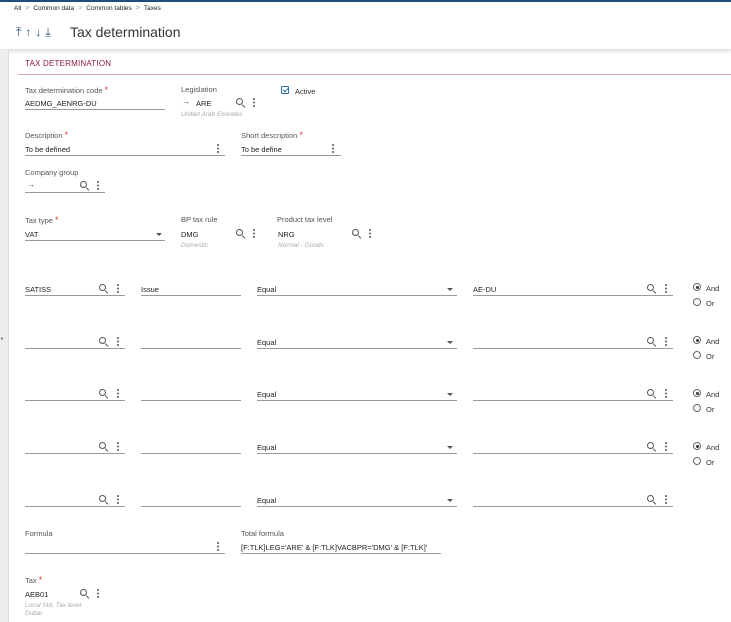 This screenshot has width=731, height=622. I want to click on condition-2-field-input, so click(75, 342).